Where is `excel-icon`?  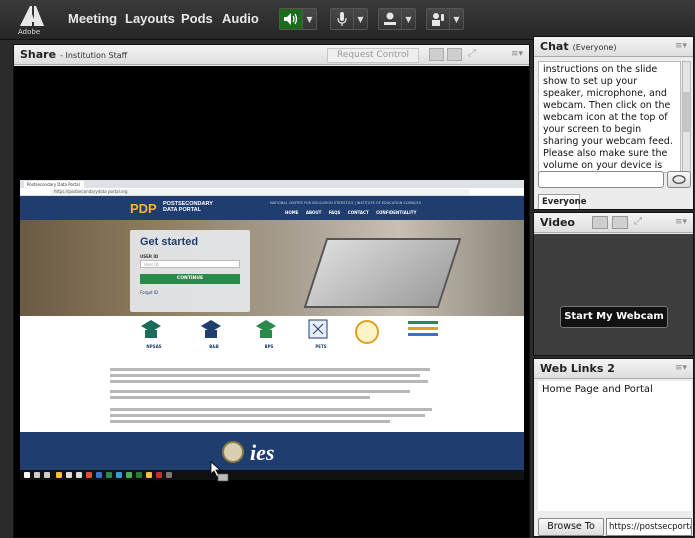
excel-icon is located at coordinates (139, 475).